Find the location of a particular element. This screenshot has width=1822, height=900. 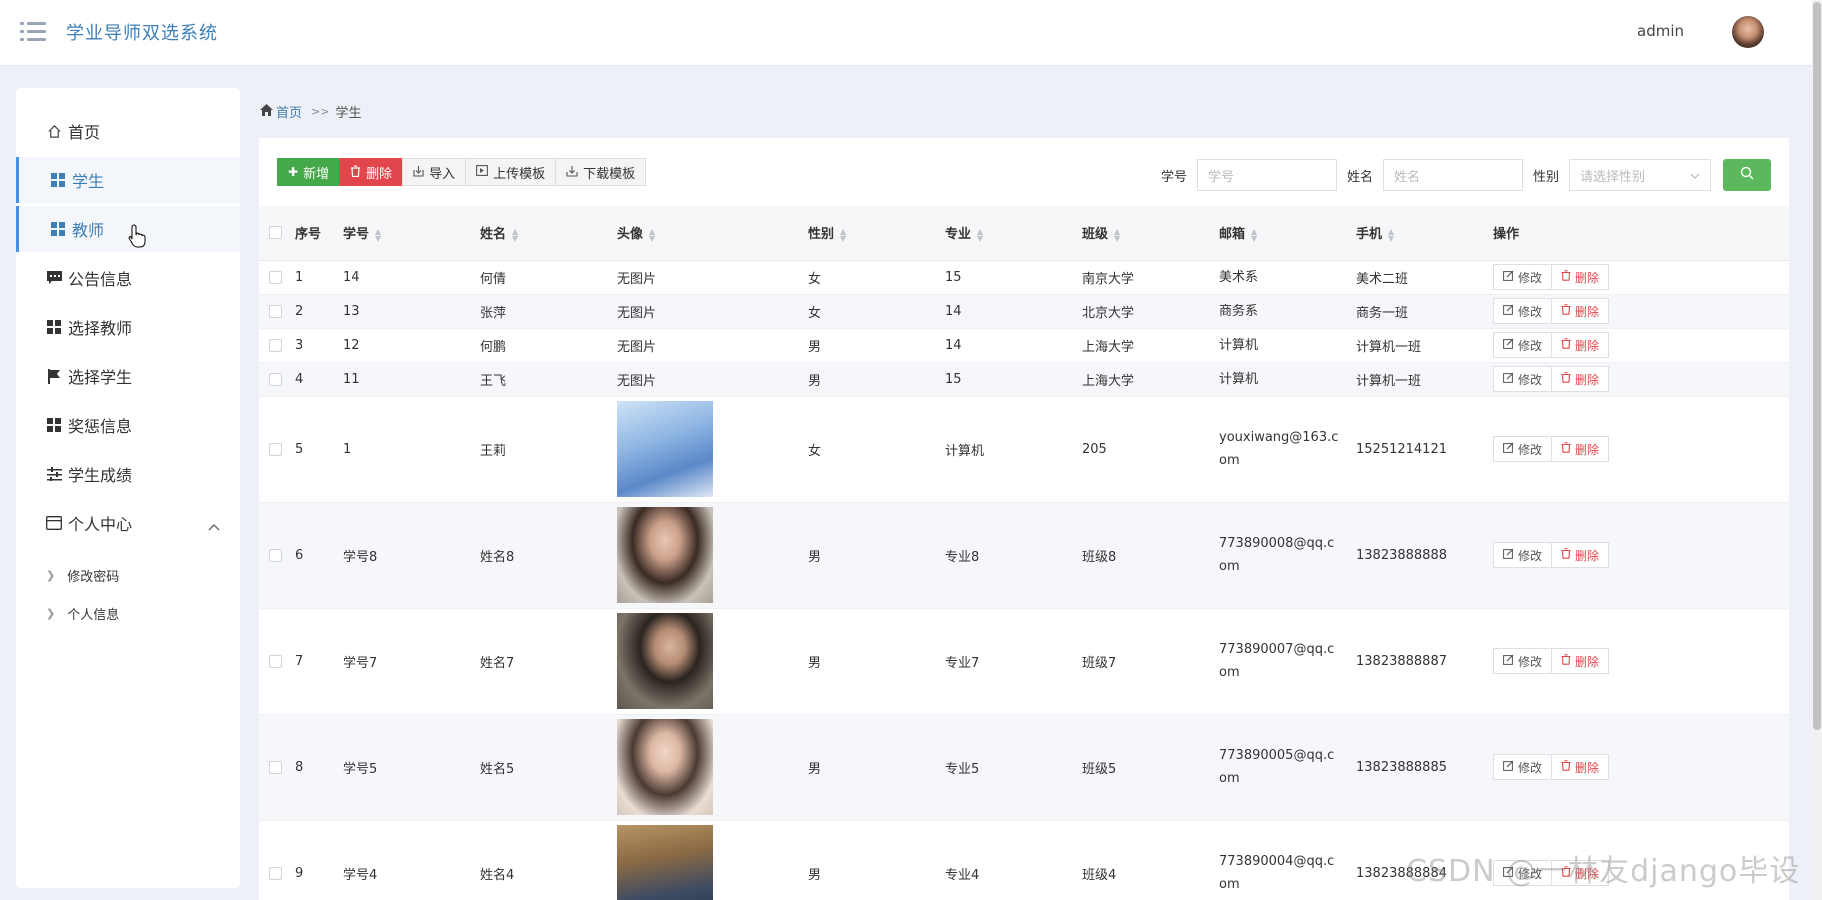

avatar-cell is located at coordinates (712, 767).